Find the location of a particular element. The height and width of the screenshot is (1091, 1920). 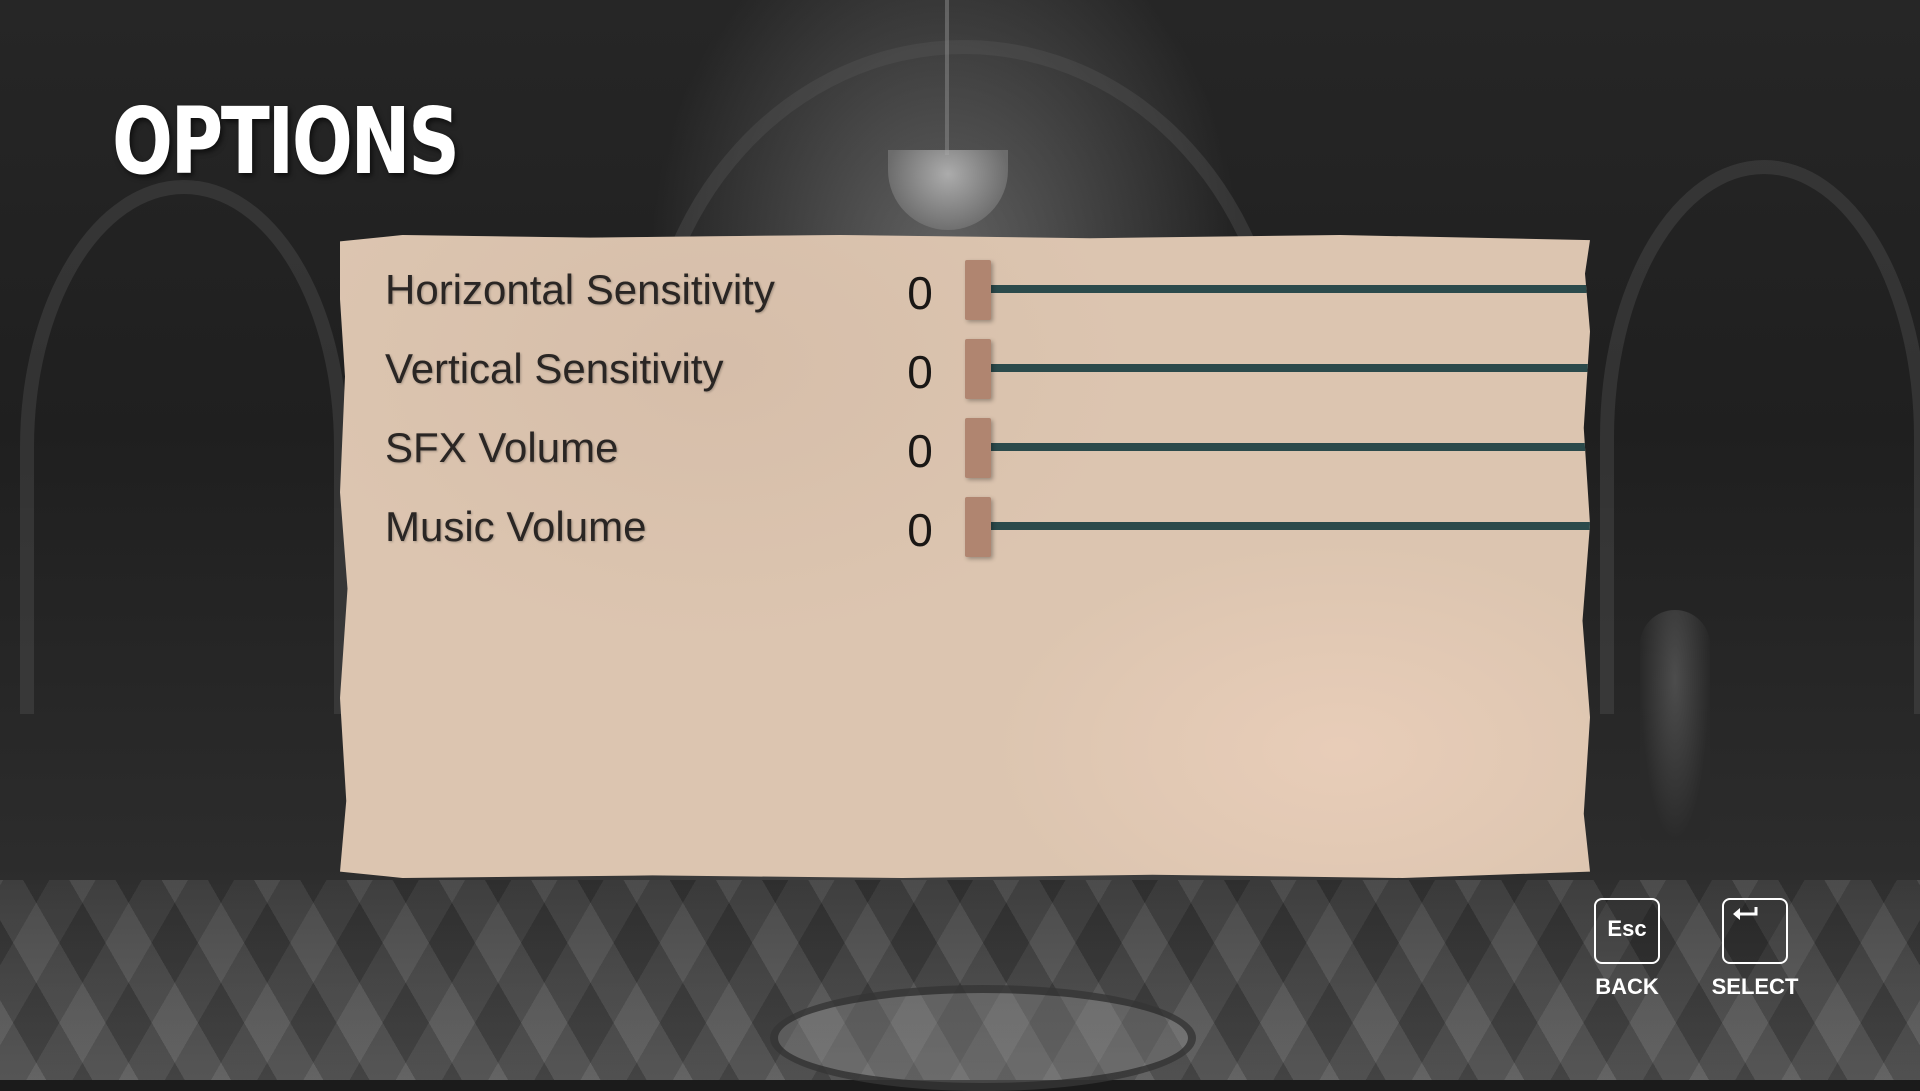

back-control: Esc BACK is located at coordinates (1627, 949).